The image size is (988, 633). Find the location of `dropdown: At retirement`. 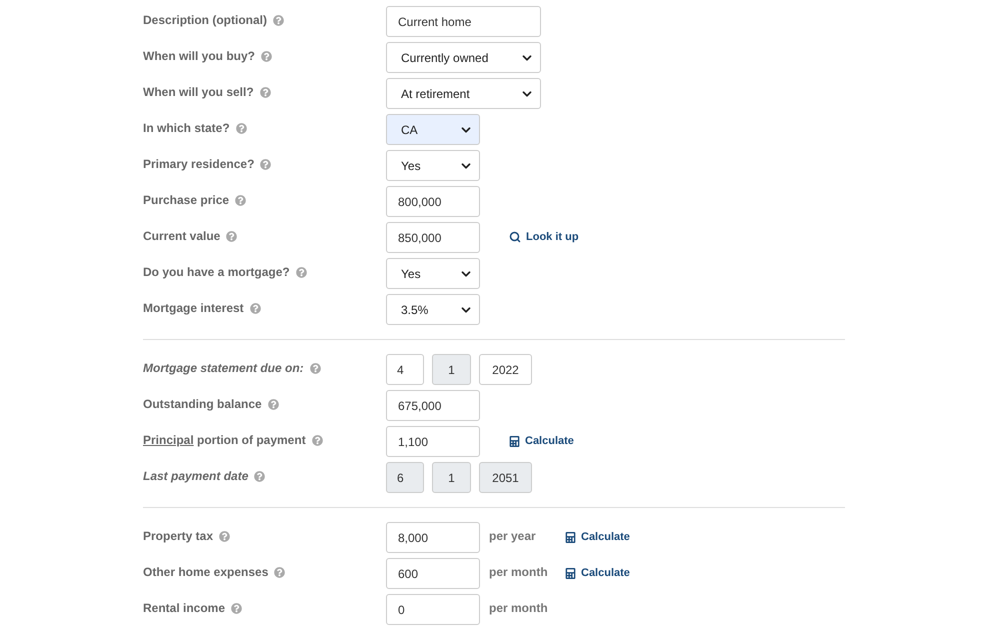

dropdown: At retirement is located at coordinates (463, 93).